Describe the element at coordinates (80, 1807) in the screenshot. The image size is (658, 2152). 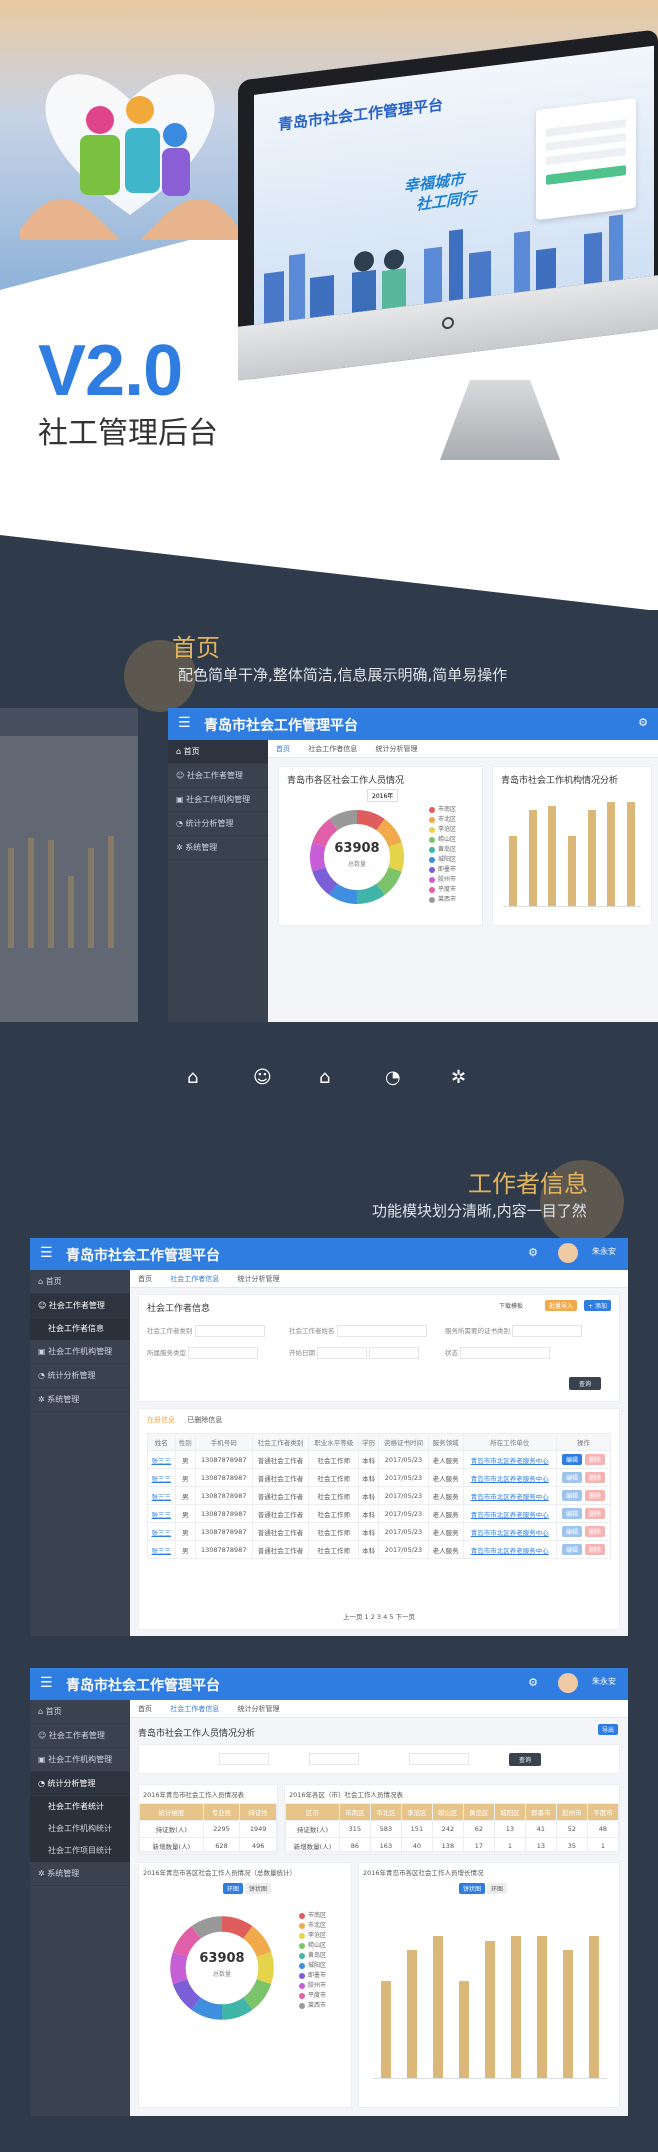
I see `sidebar-subitem-worker-stats: 社会工作者统计` at that location.